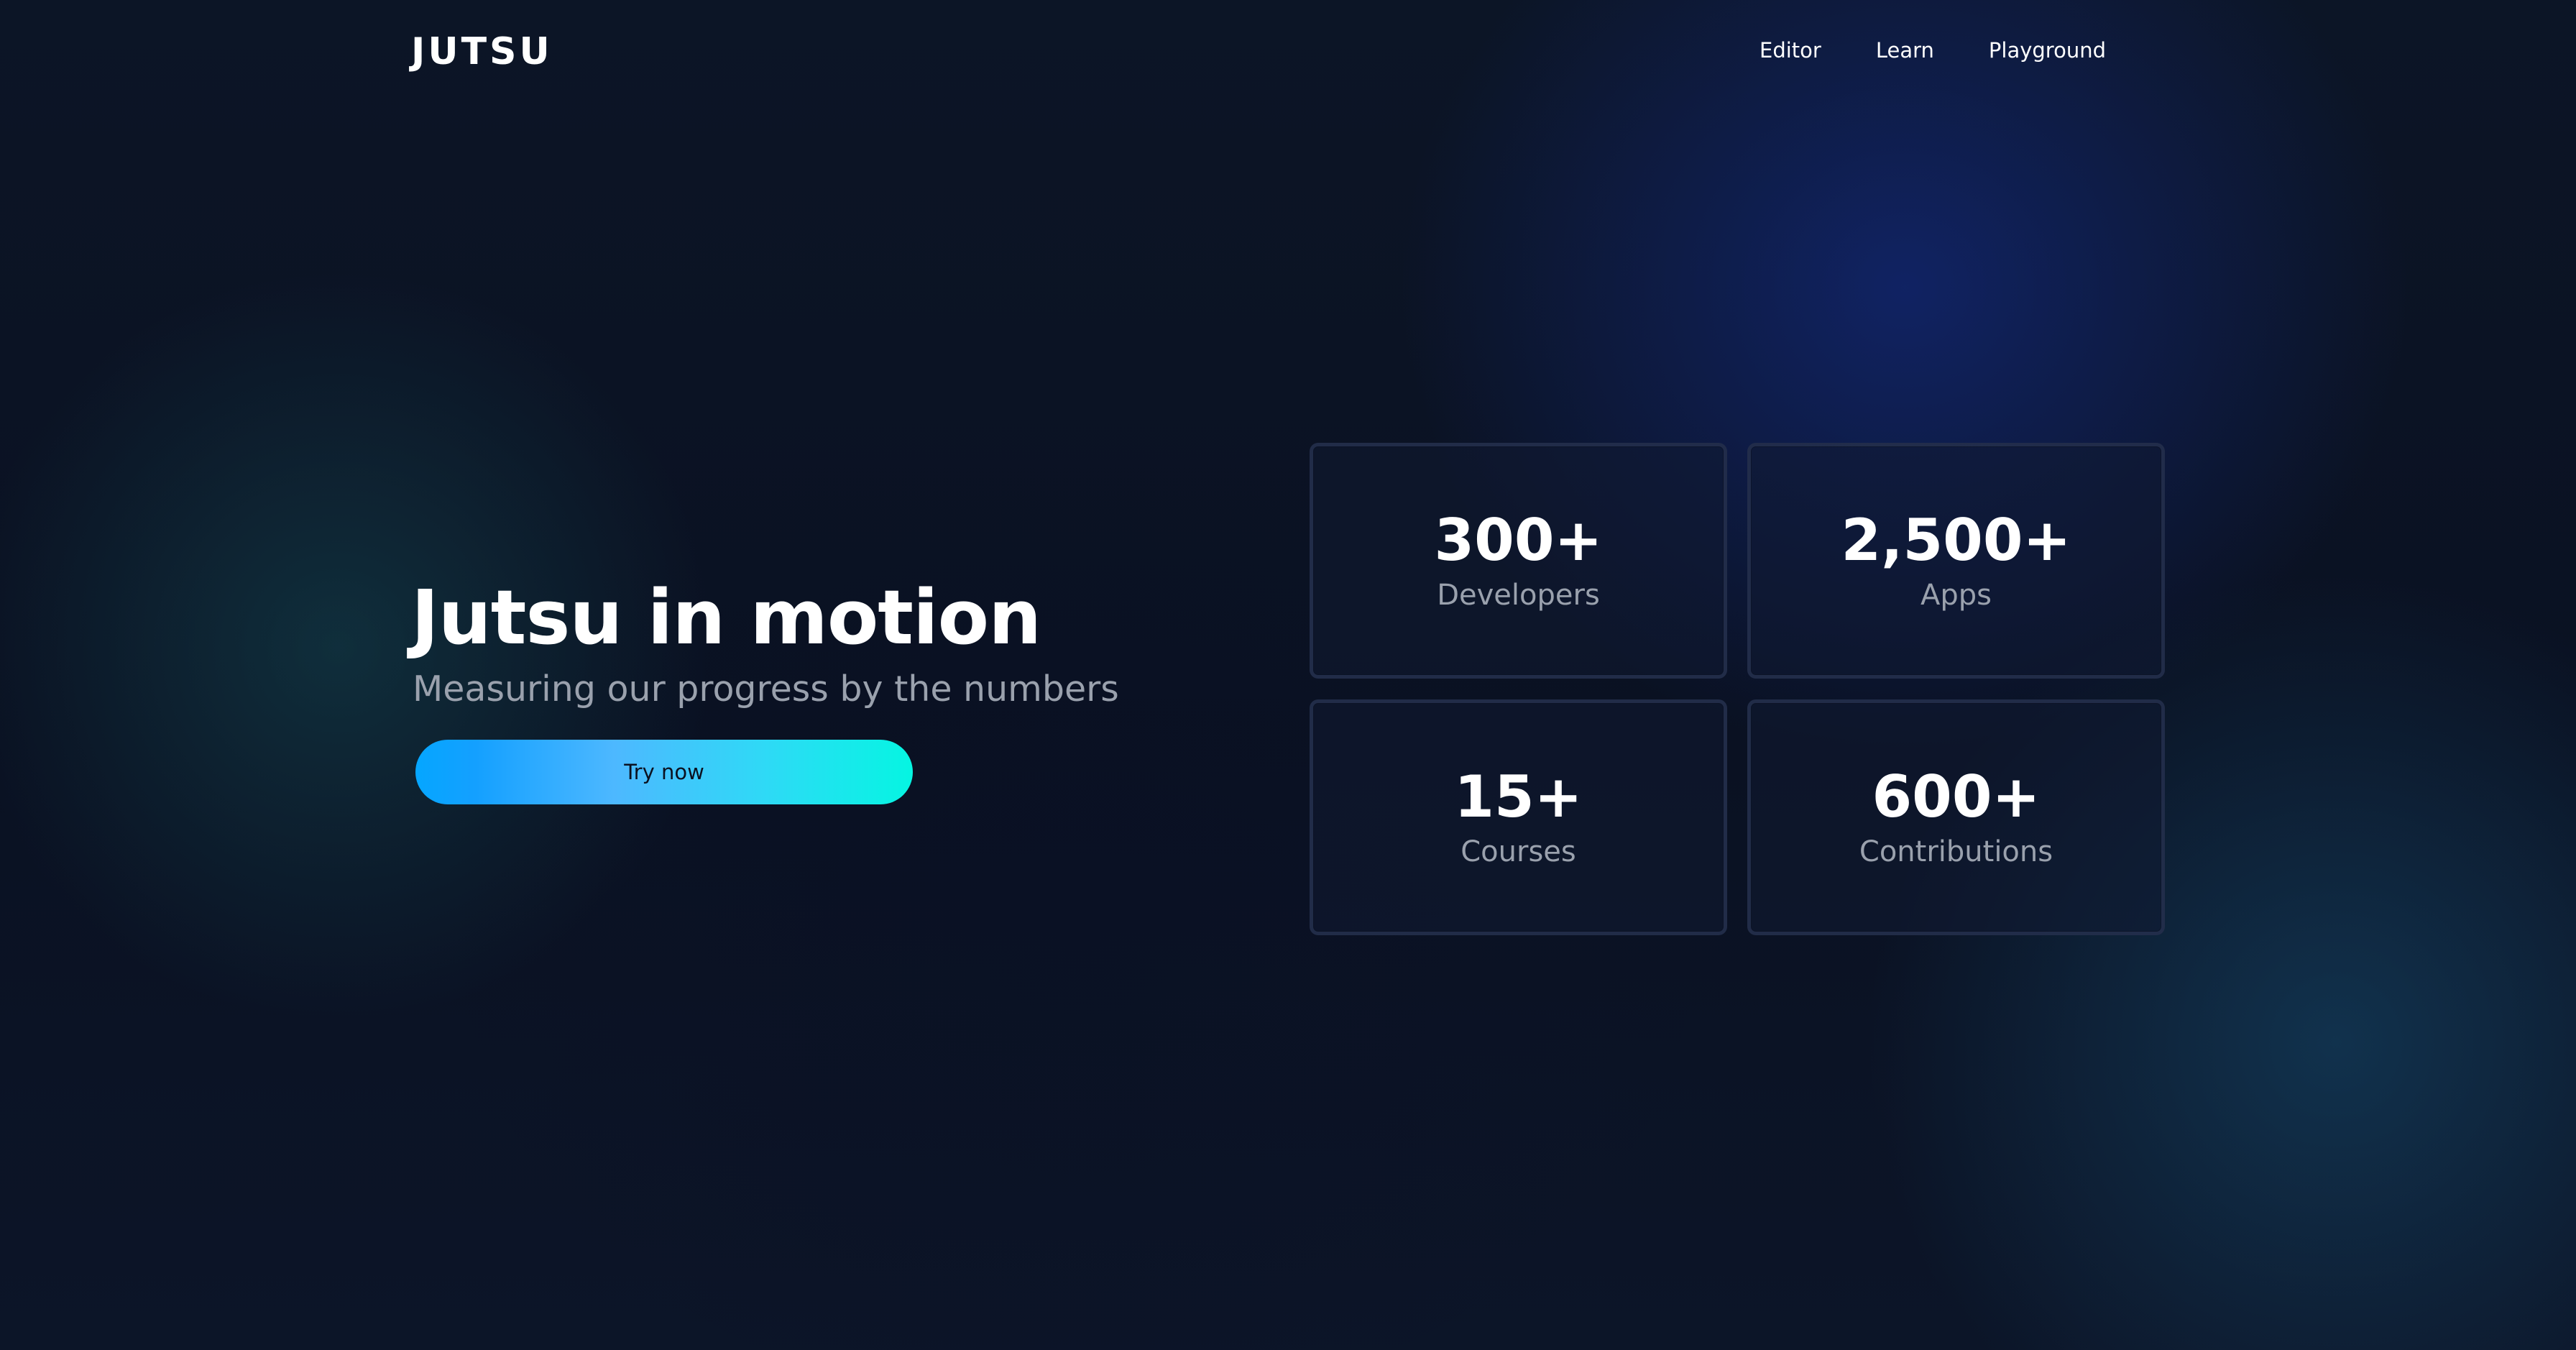  I want to click on hero-subtitle: Measuring our progress by the numbers, so click(766, 689).